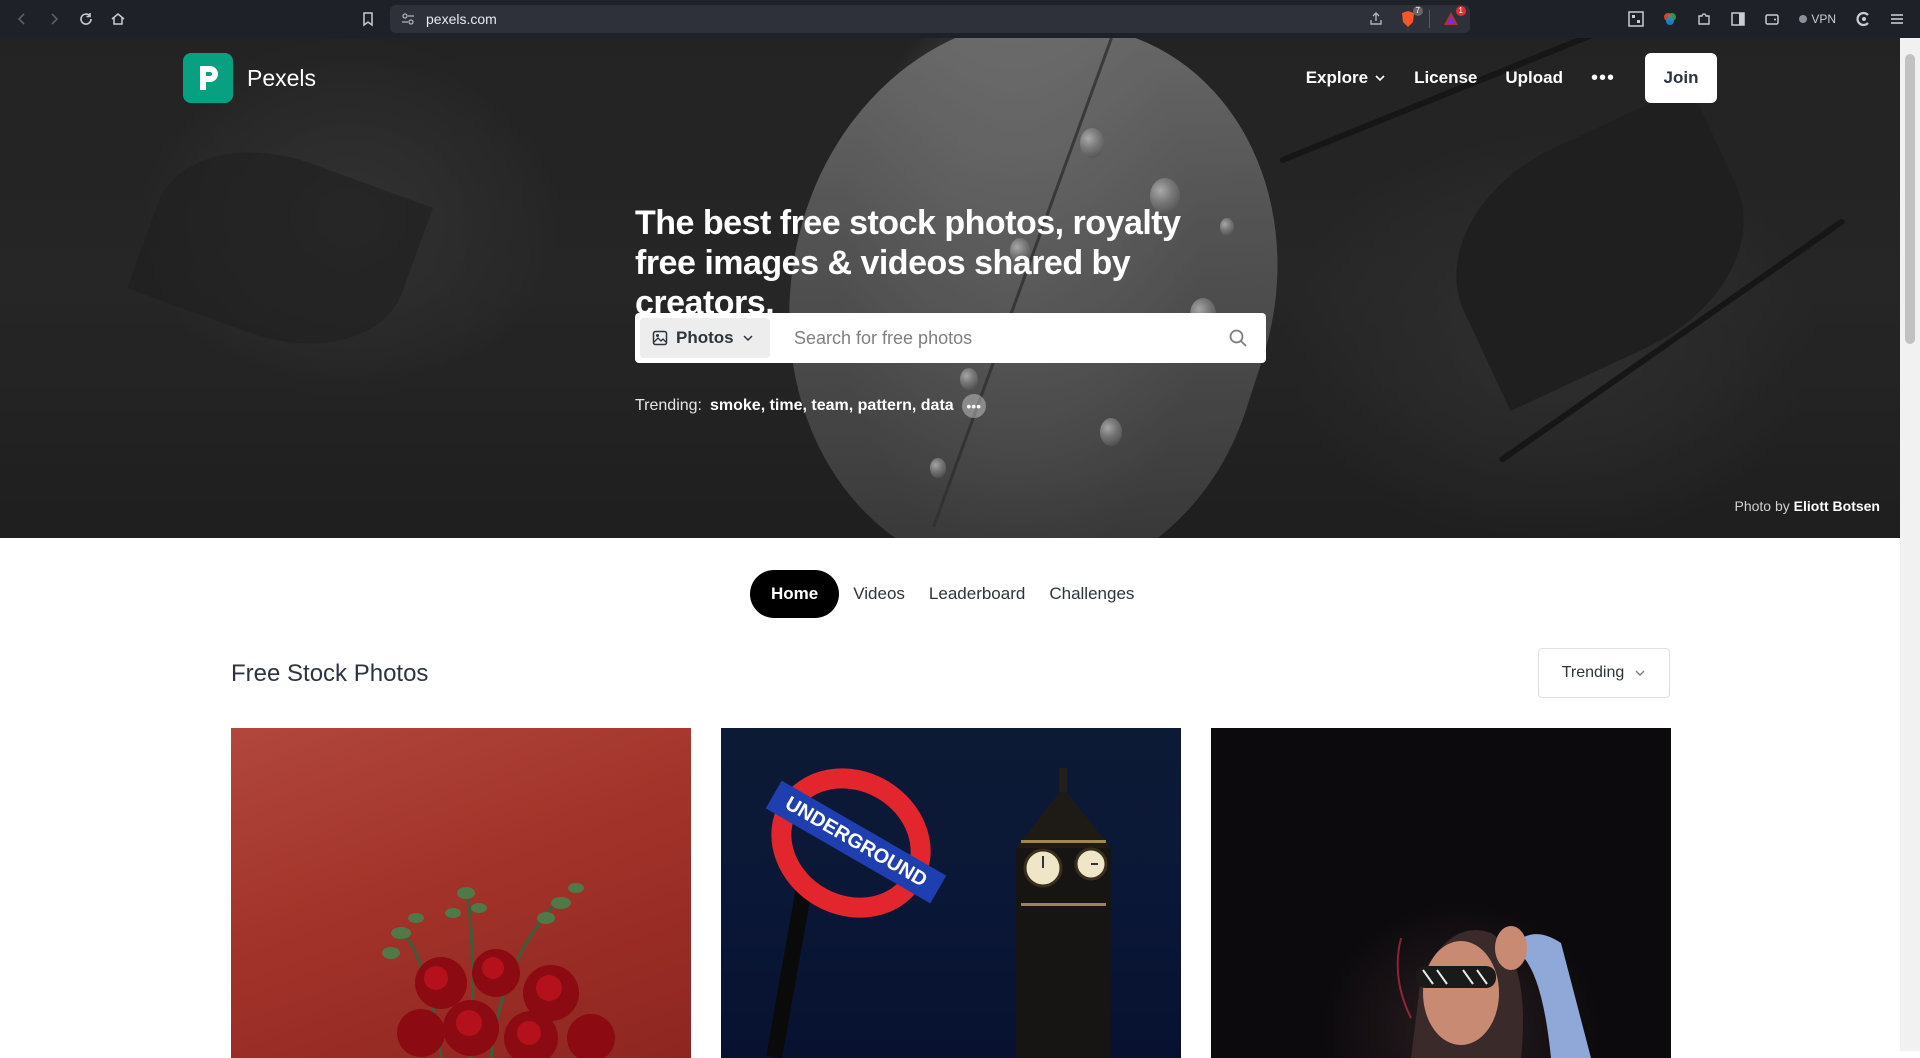 The width and height of the screenshot is (1920, 1058). Describe the element at coordinates (330, 673) in the screenshot. I see `section-title: Free Stock Photos` at that location.